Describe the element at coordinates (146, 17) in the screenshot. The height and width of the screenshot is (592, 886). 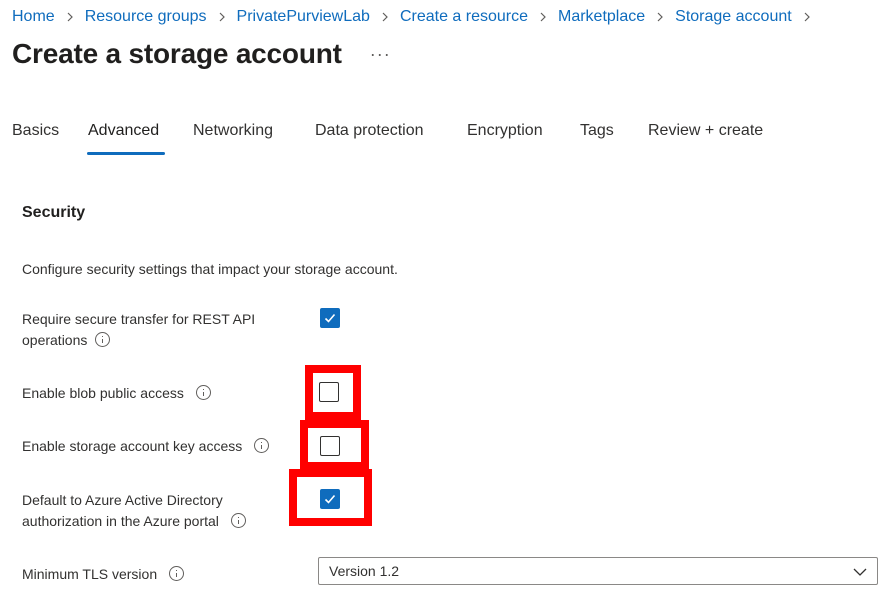
I see `breadcrumb-resource-groups: Resource groups` at that location.